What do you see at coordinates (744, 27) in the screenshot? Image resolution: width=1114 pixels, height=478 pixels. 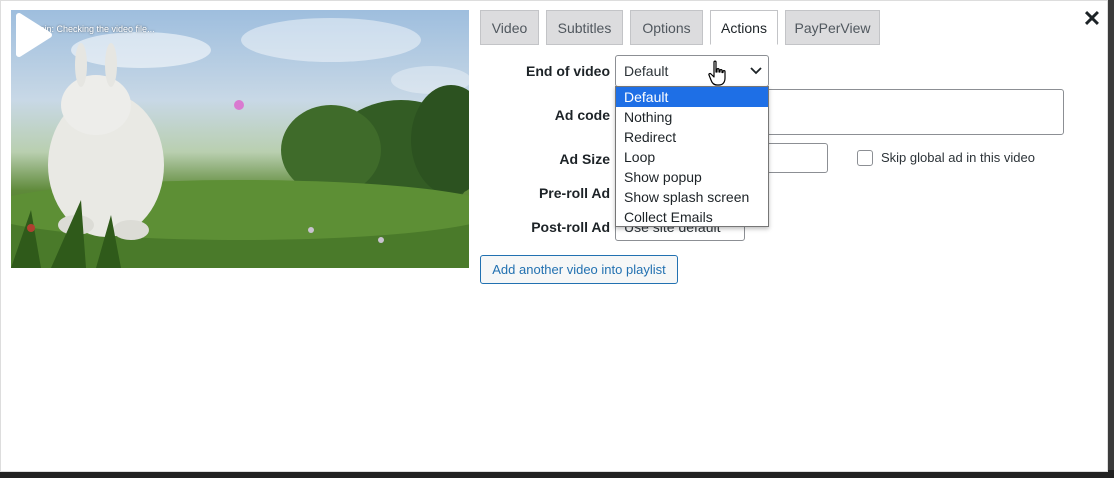 I see `tab-actions: Actions` at bounding box center [744, 27].